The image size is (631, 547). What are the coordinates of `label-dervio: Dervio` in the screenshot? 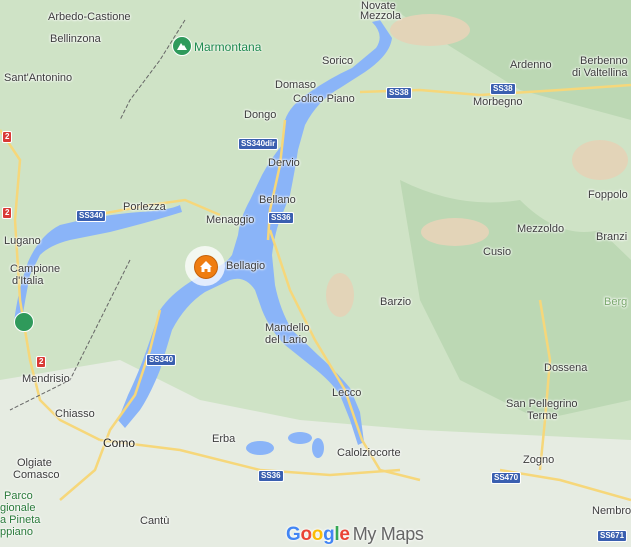 It's located at (284, 163).